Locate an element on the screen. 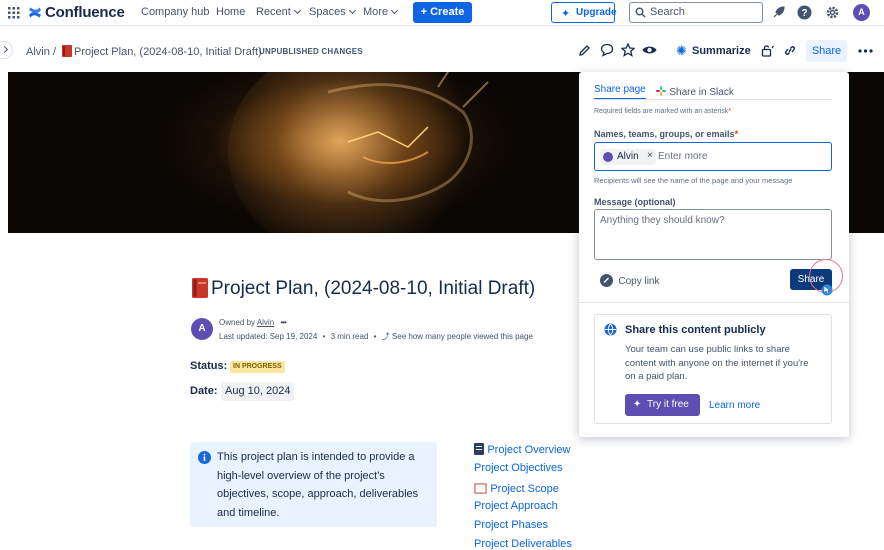 This screenshot has width=884, height=550. tab-share-page: Share page is located at coordinates (620, 89).